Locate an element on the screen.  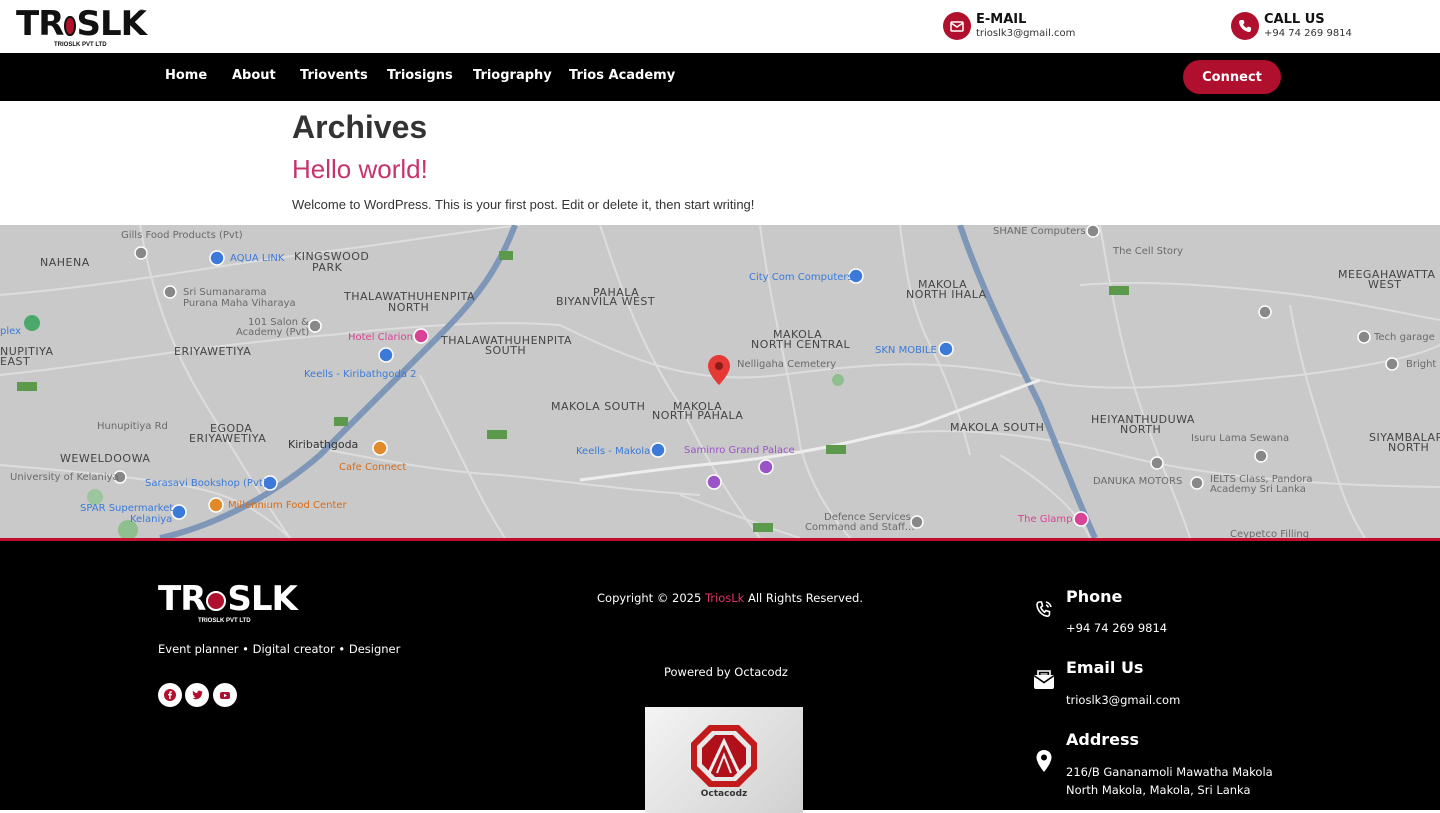
logo-text-left: TR is located at coordinates (40, 24).